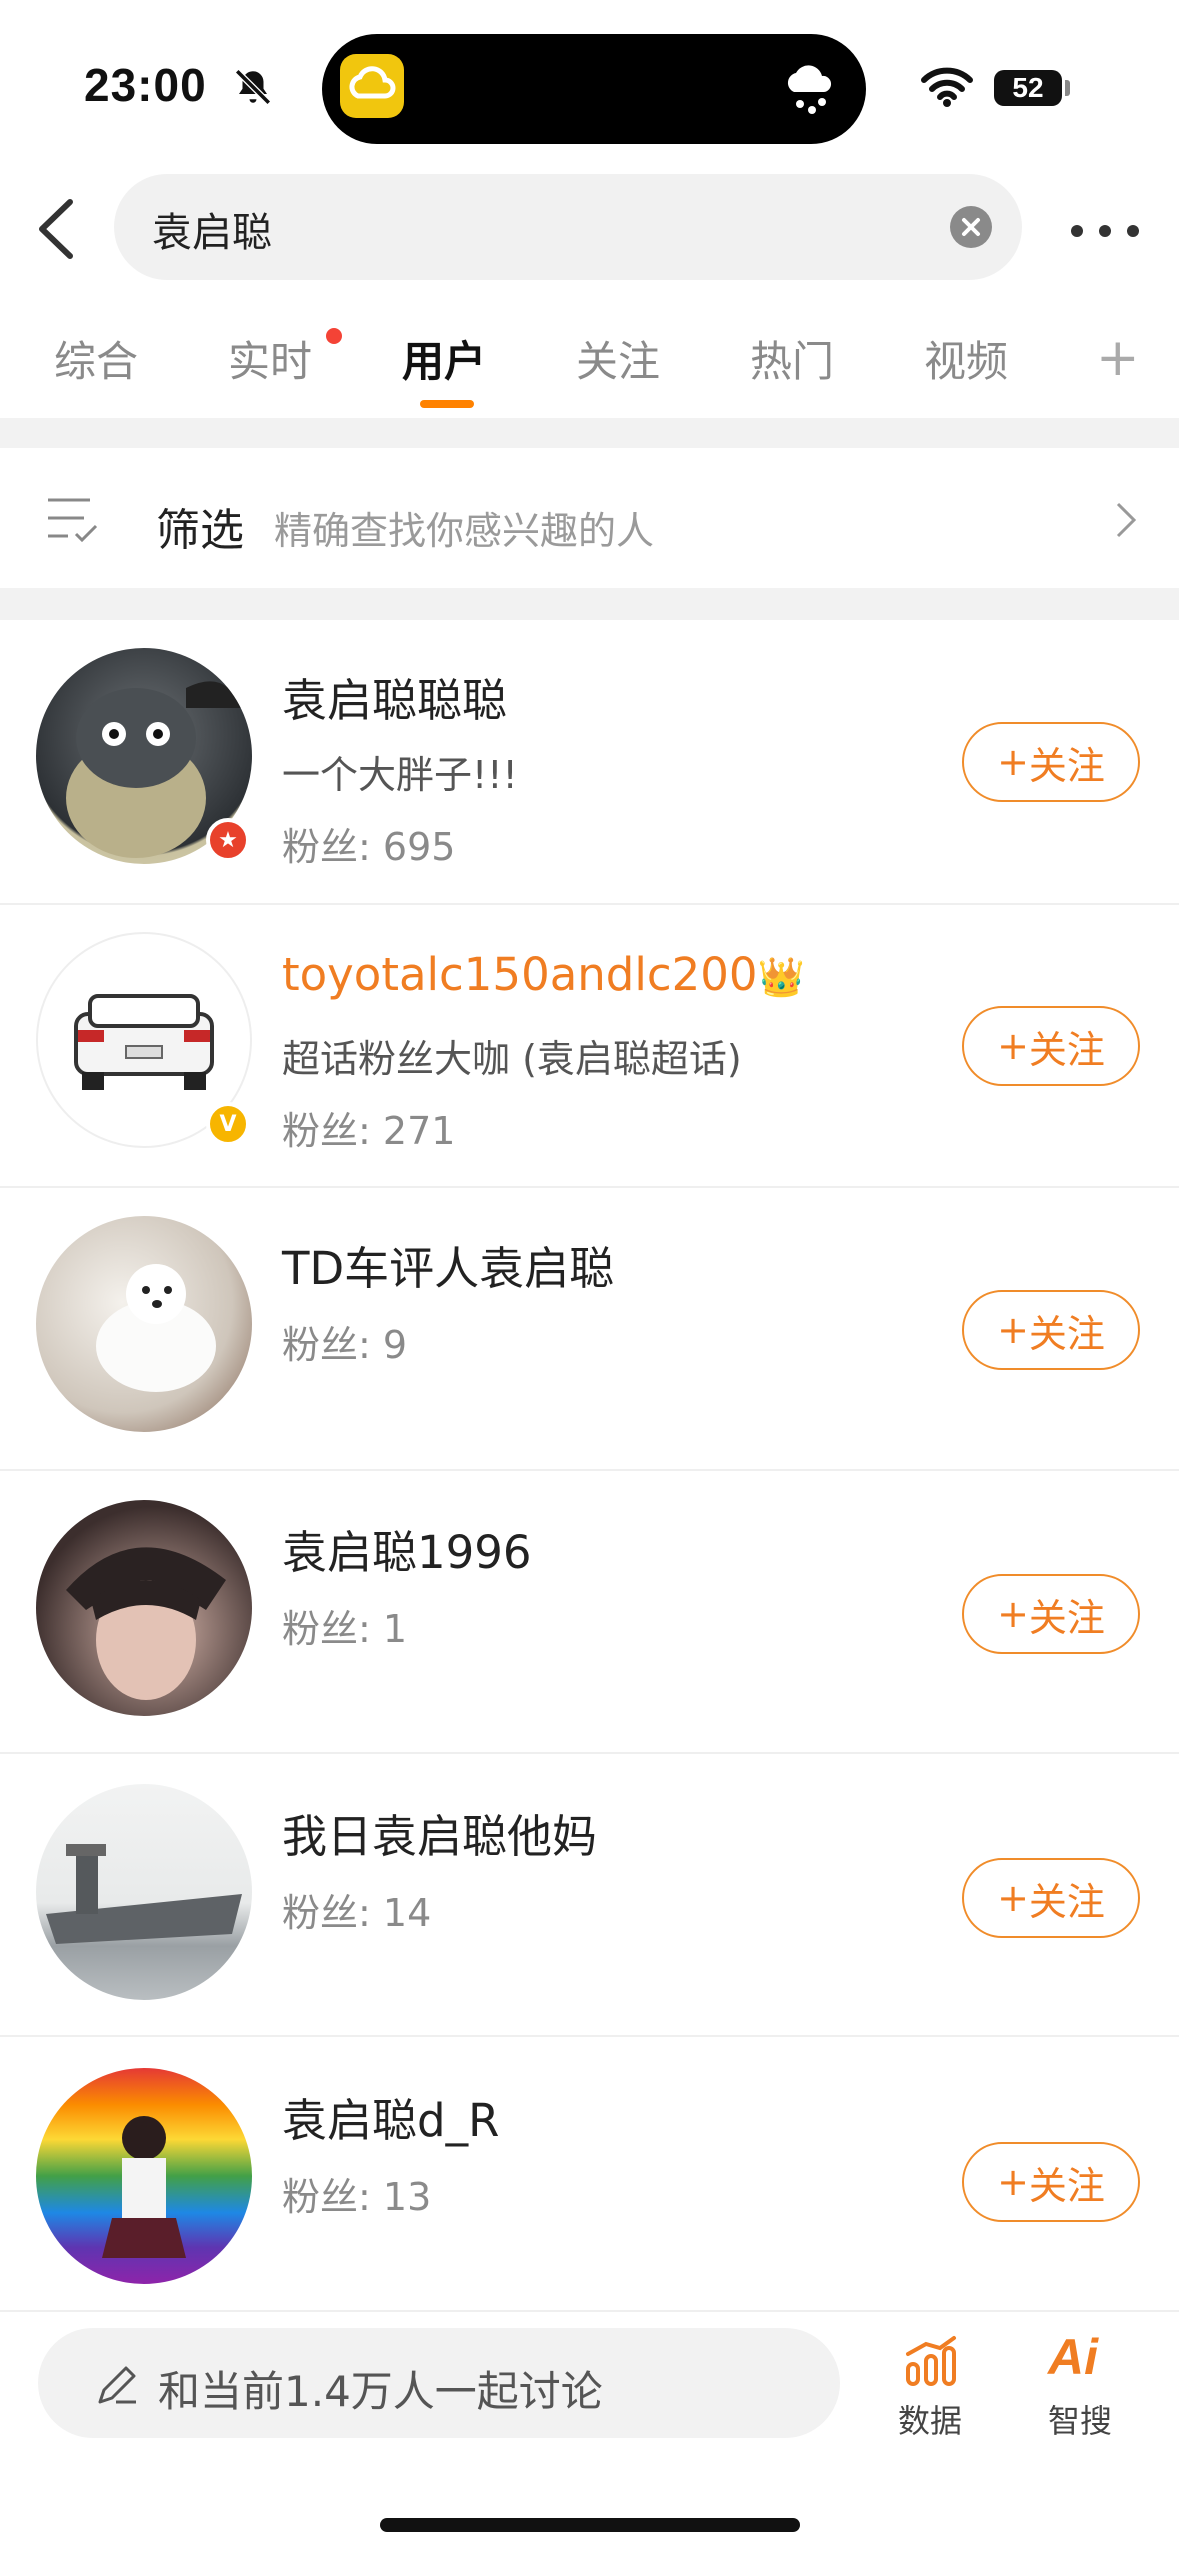 This screenshot has height=2558, width=1179. Describe the element at coordinates (357, 2197) in the screenshot. I see `user-fans: 粉丝: 13` at that location.